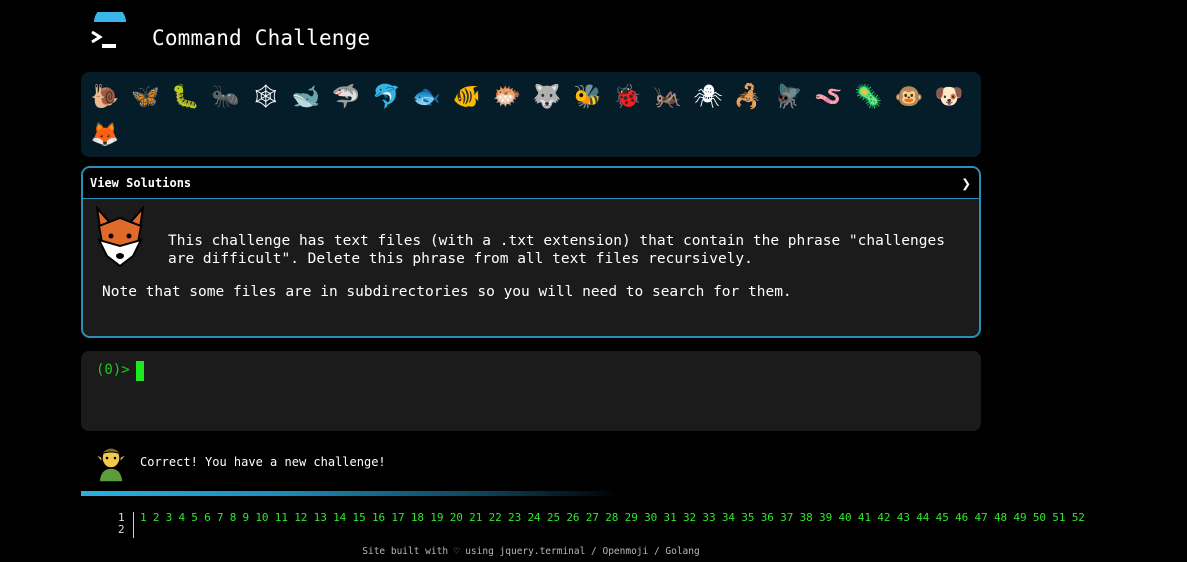  What do you see at coordinates (346, 97) in the screenshot?
I see `shark-icon: 🦈` at bounding box center [346, 97].